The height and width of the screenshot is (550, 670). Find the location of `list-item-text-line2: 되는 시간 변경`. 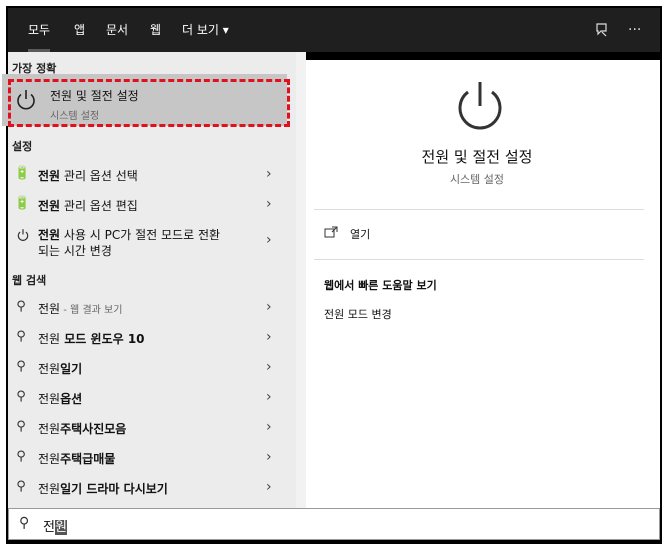

list-item-text-line2: 되는 시간 변경 is located at coordinates (75, 251).